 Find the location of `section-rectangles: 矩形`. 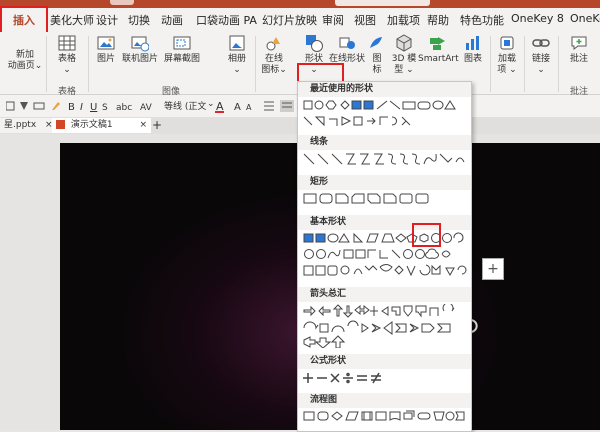

section-rectangles: 矩形 is located at coordinates (384, 182).